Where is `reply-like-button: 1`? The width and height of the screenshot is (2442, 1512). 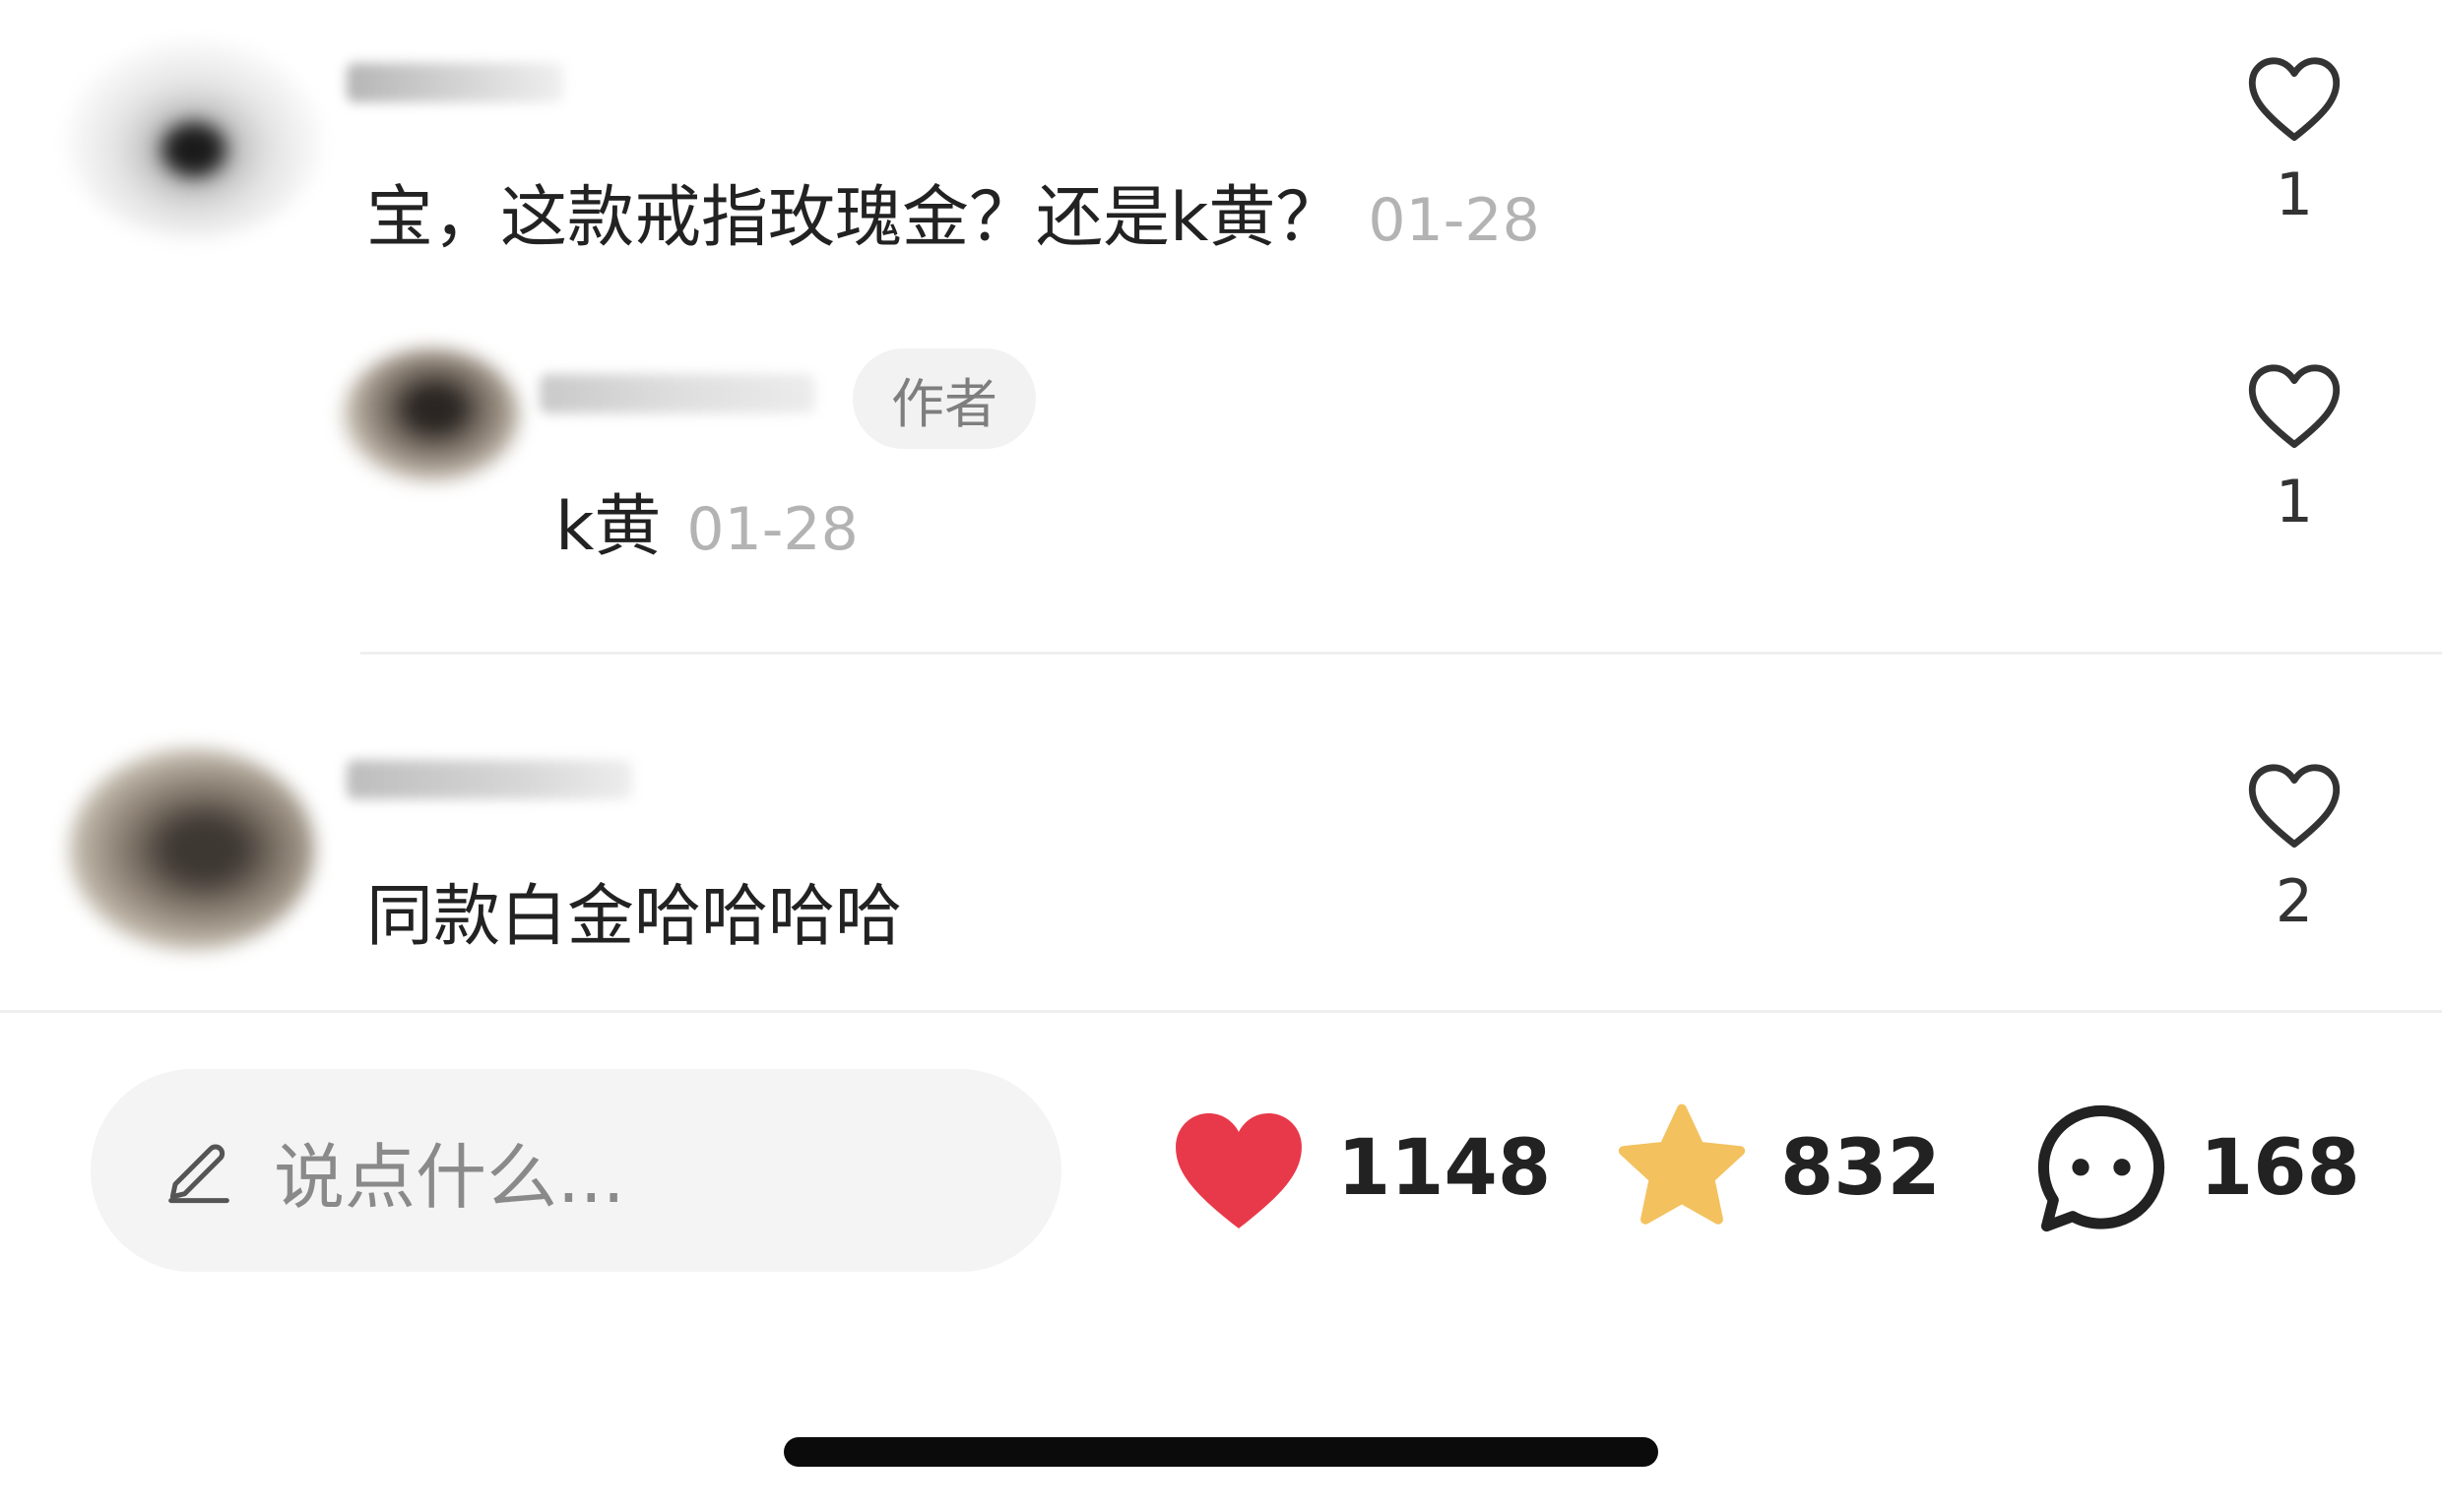
reply-like-button: 1 is located at coordinates (2294, 445).